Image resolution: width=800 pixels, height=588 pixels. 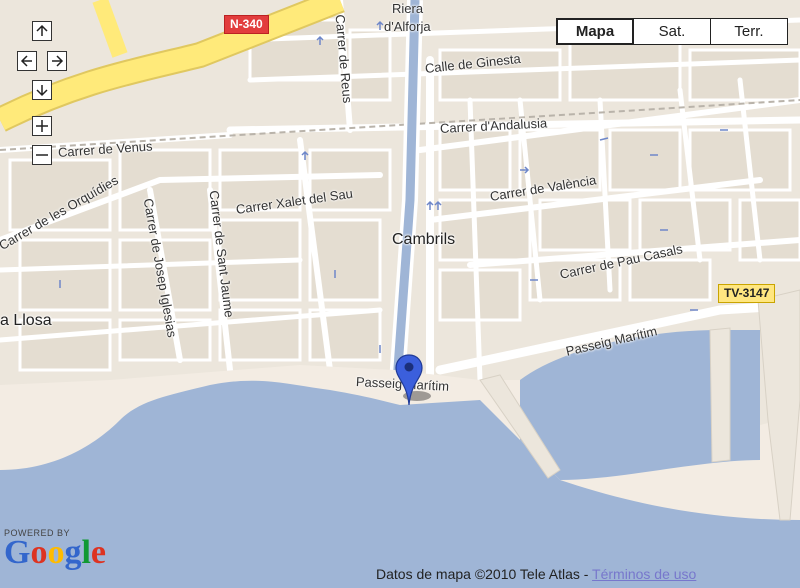 What do you see at coordinates (408, 8) in the screenshot?
I see `place-riera-line1: Riera` at bounding box center [408, 8].